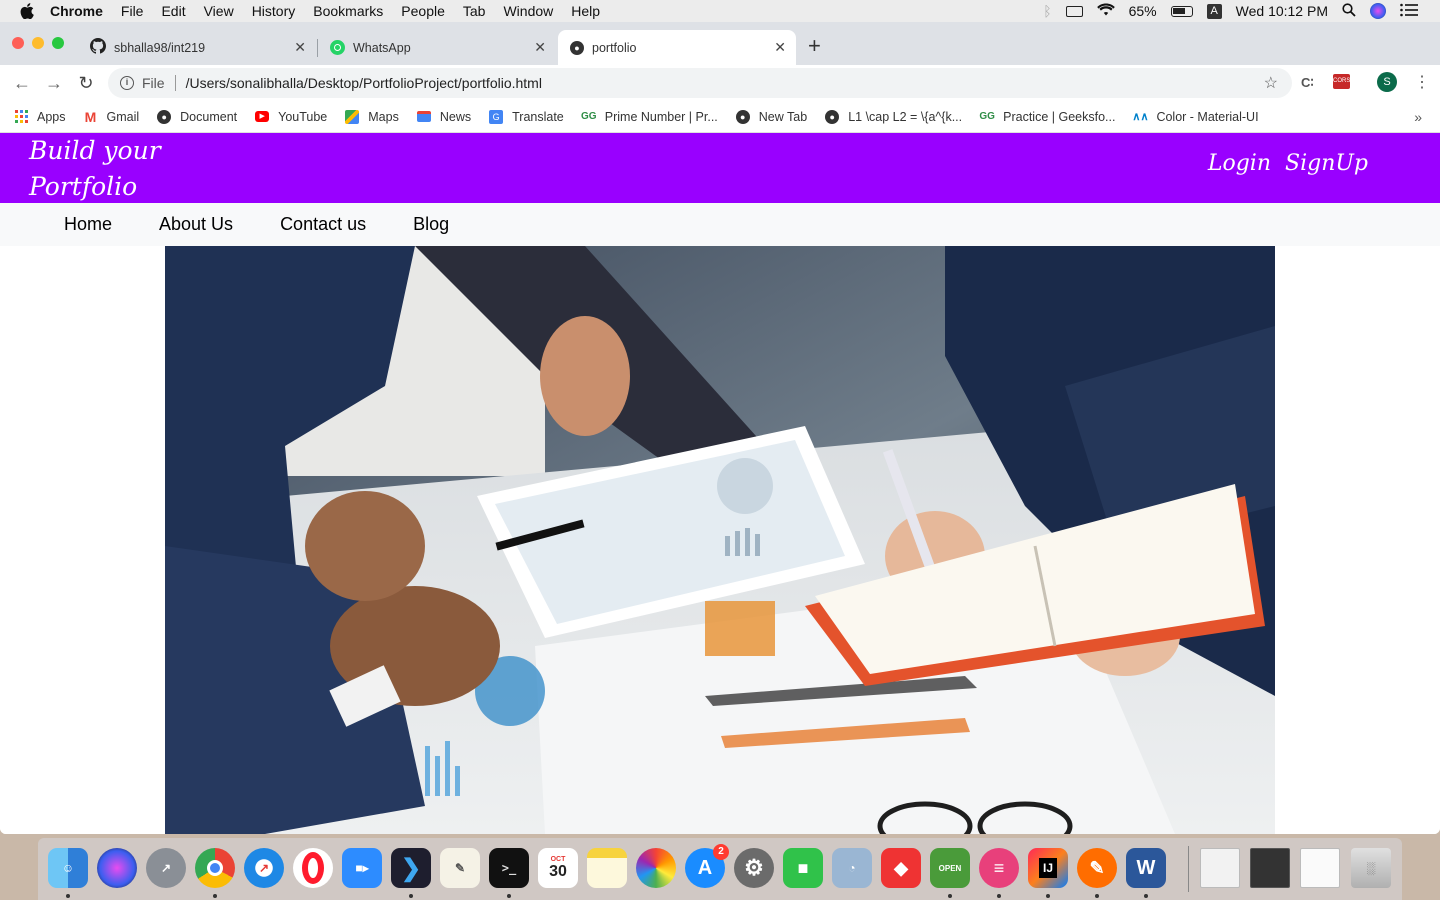 The height and width of the screenshot is (900, 1440). I want to click on menu-history: History, so click(274, 11).